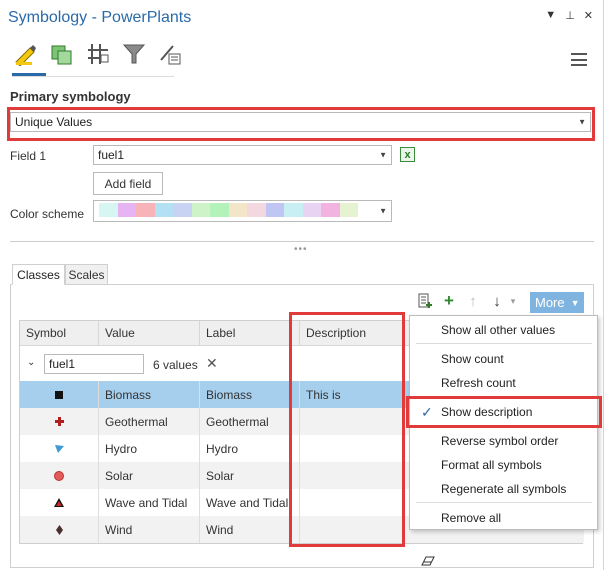 Image resolution: width=604 pixels, height=570 pixels. I want to click on primary-symbology-label: Primary symbology, so click(70, 96).